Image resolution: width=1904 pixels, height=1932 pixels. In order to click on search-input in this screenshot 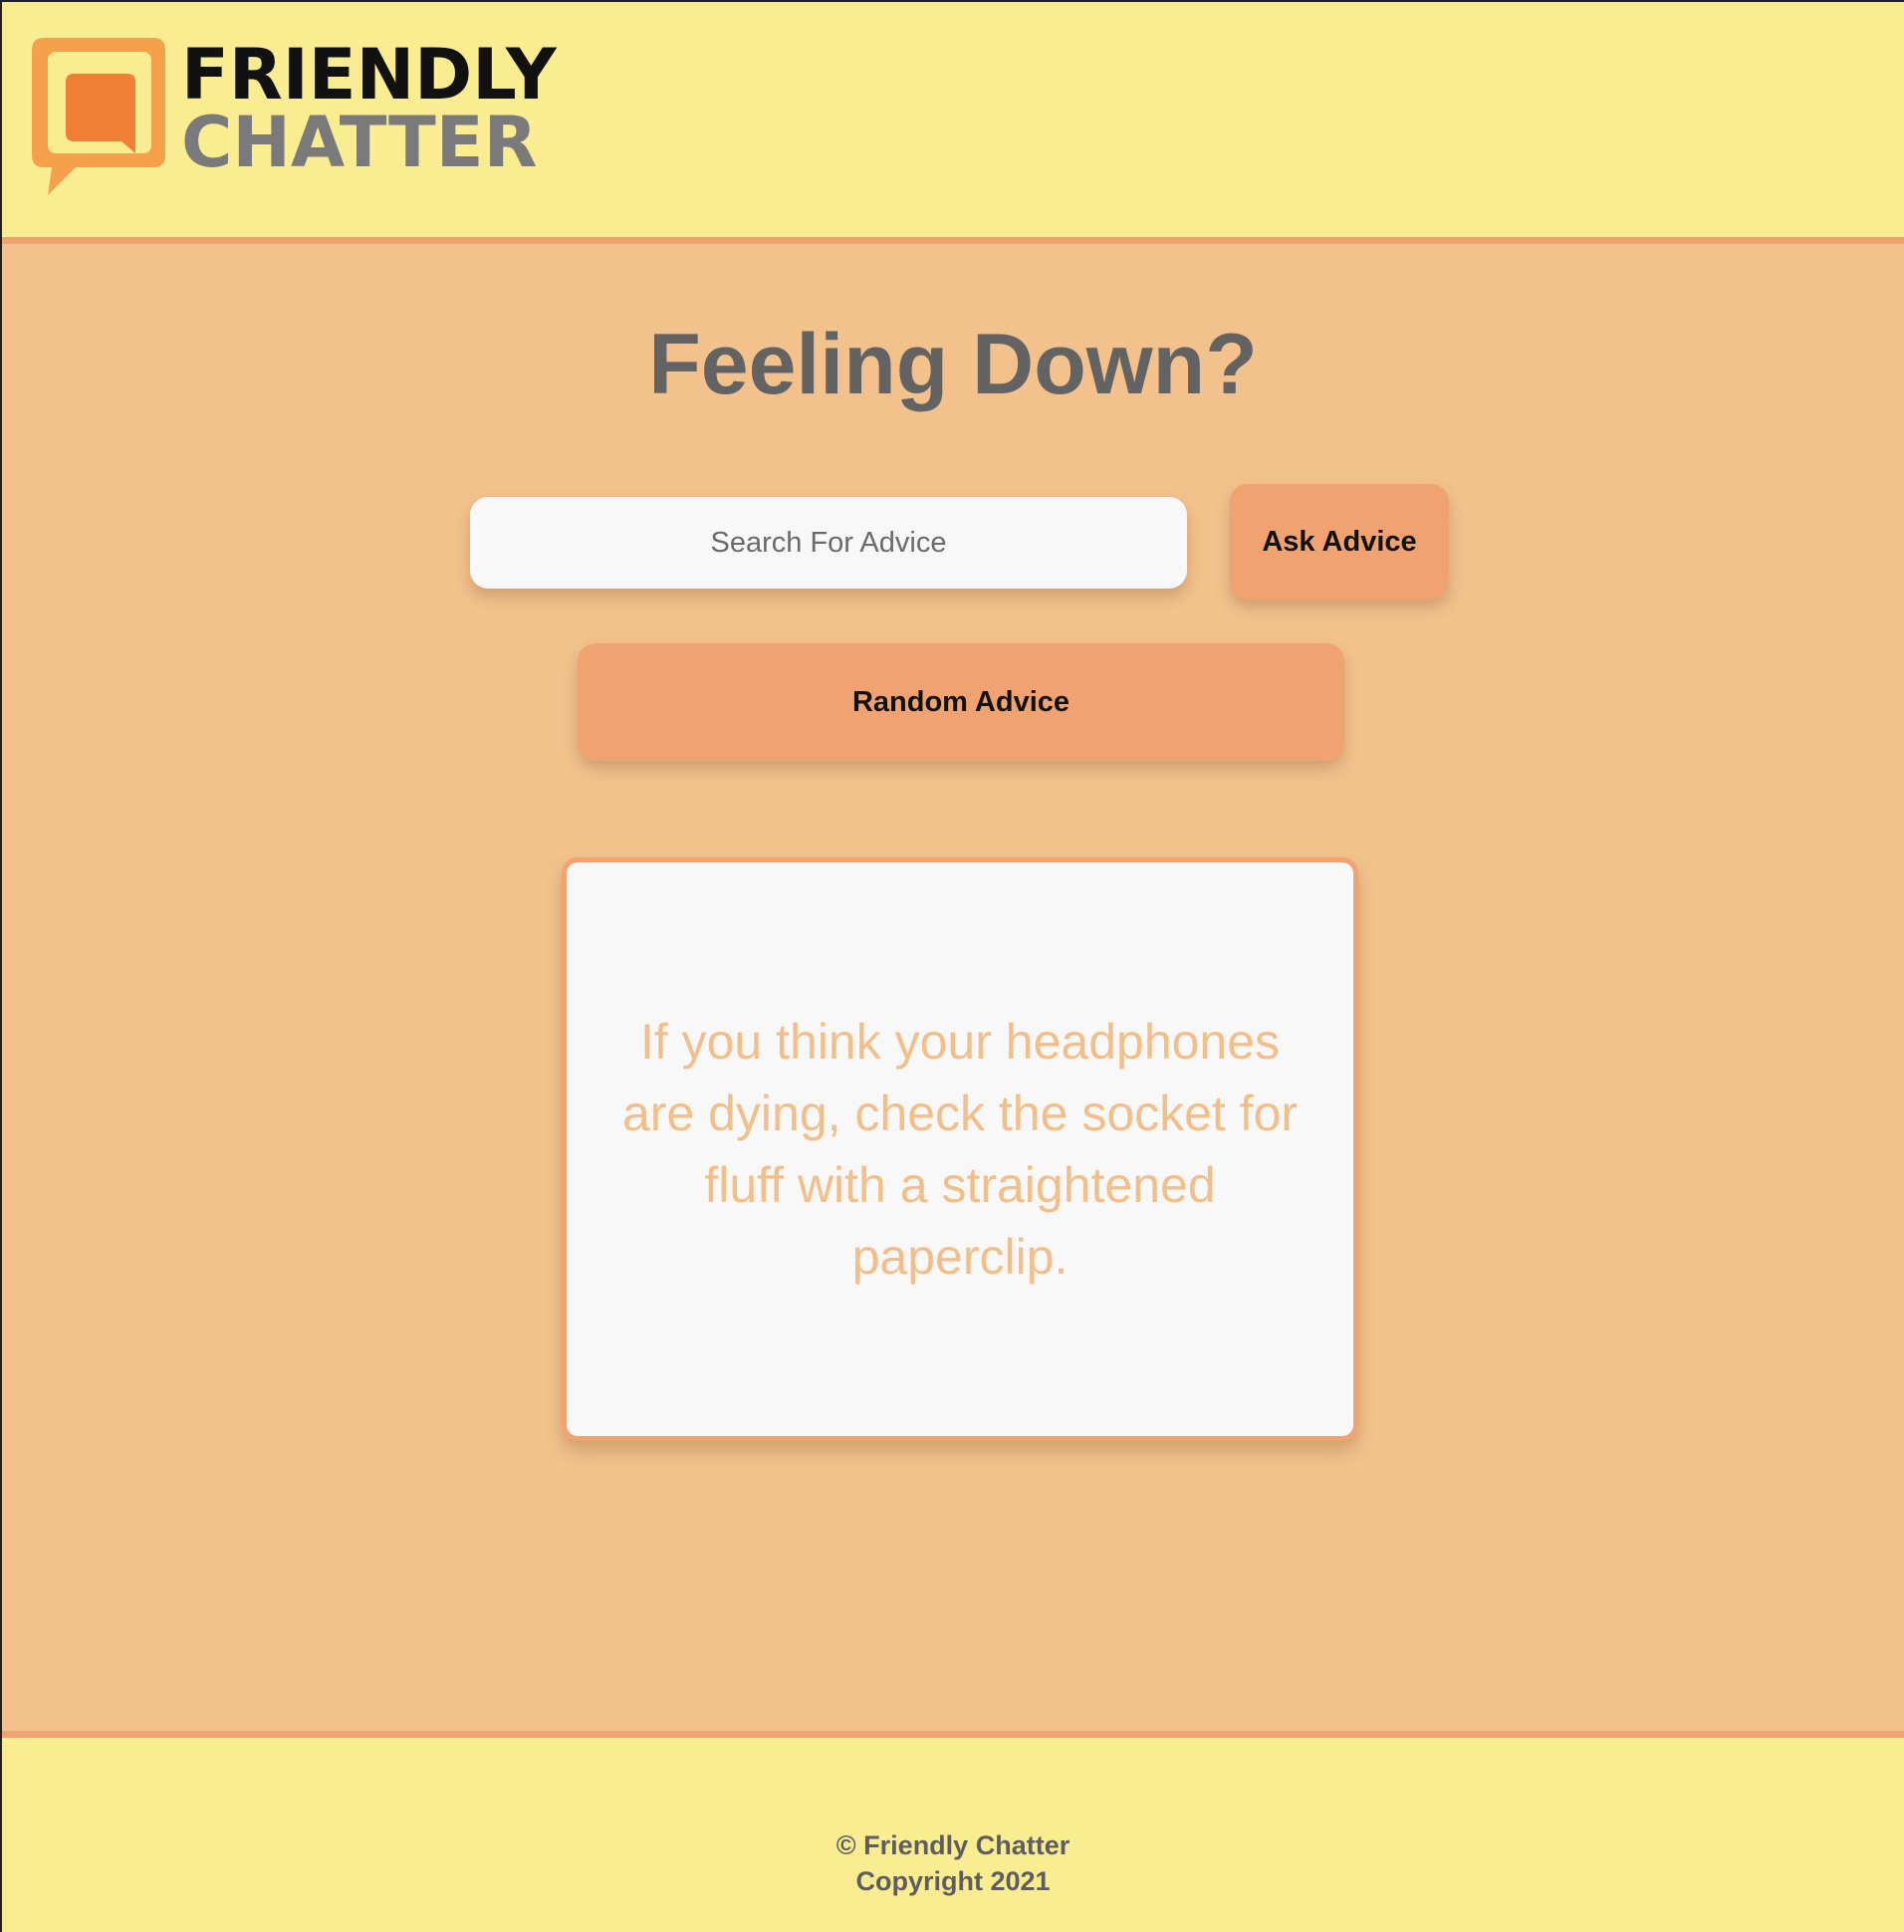, I will do `click(828, 543)`.